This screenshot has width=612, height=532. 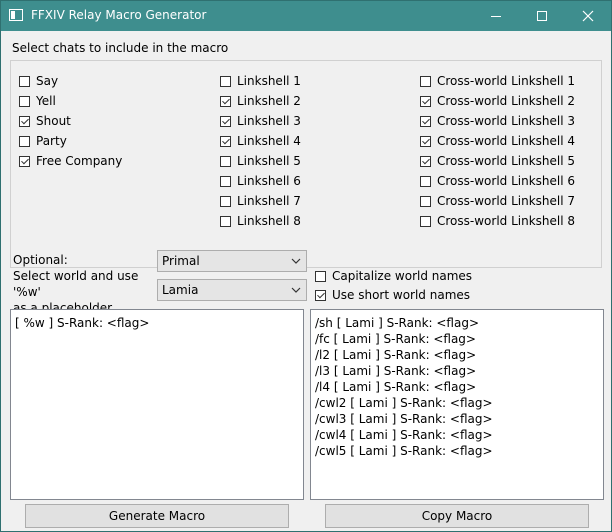 What do you see at coordinates (181, 261) in the screenshot?
I see `datacenter-value: Primal` at bounding box center [181, 261].